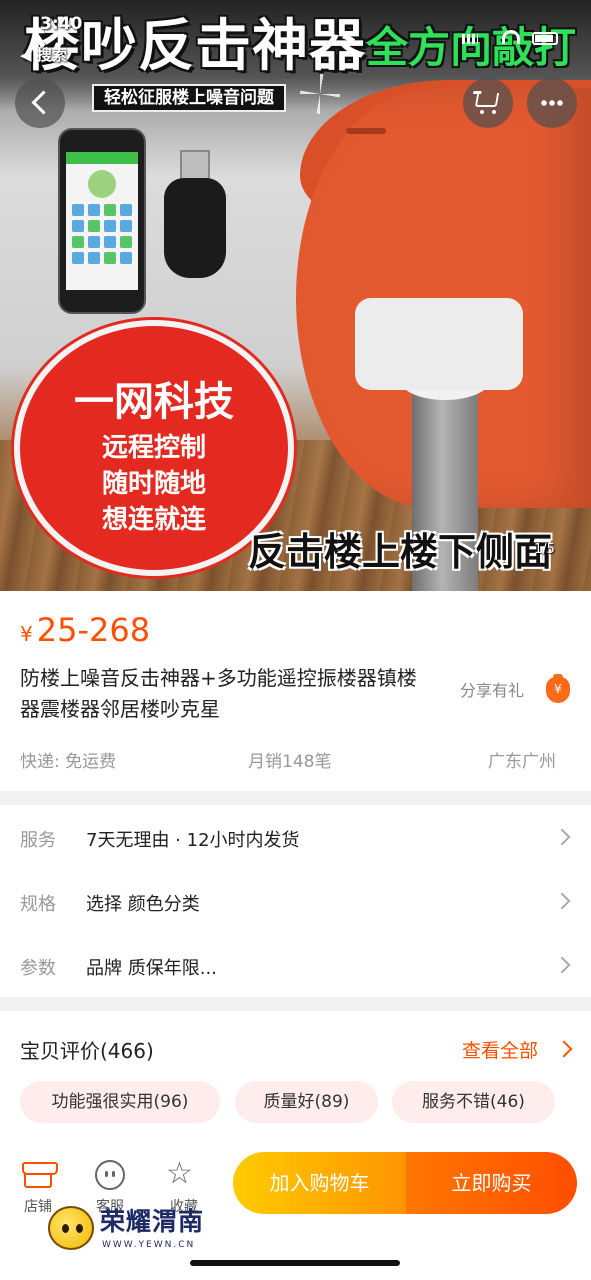 This screenshot has width=591, height=1280. Describe the element at coordinates (492, 689) in the screenshot. I see `share-button: 分享有礼` at that location.